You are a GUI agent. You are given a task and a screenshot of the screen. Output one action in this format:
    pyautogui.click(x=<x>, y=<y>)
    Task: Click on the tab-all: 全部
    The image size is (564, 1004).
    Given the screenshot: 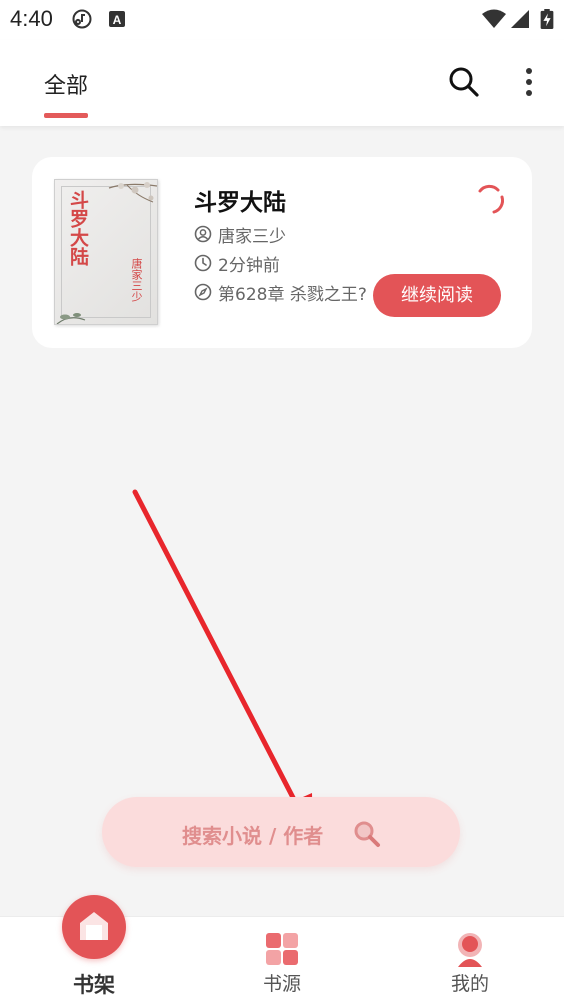 What is the action you would take?
    pyautogui.click(x=66, y=84)
    